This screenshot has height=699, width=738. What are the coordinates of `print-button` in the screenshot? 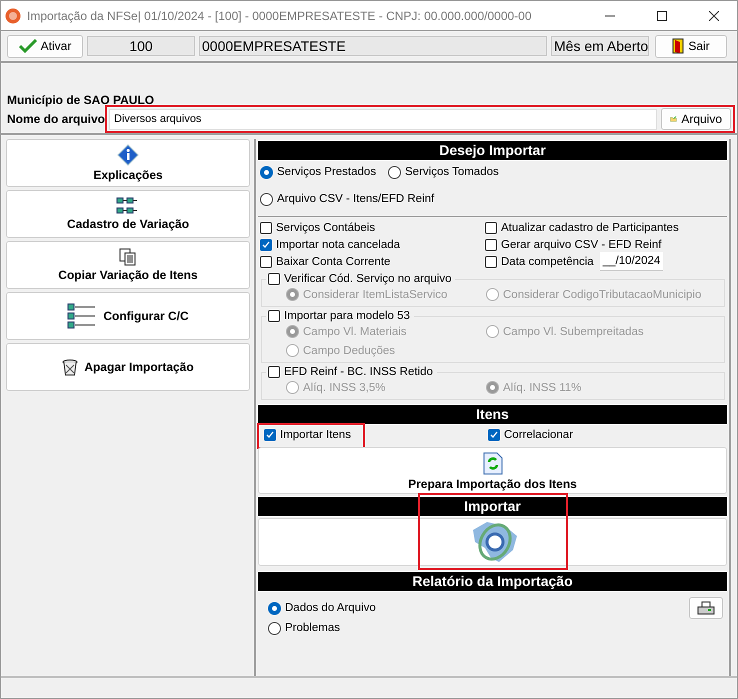 It's located at (706, 608).